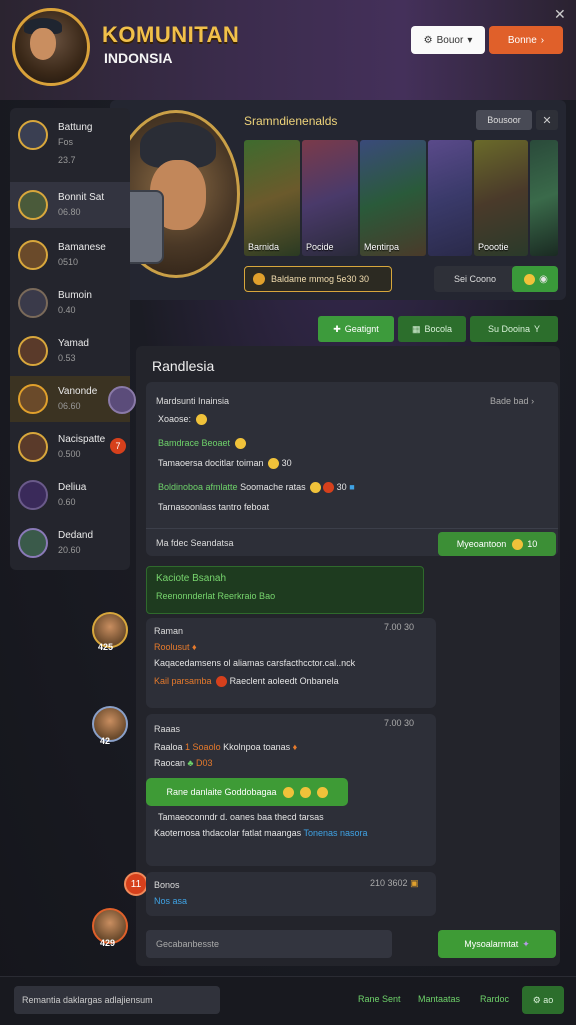  What do you see at coordinates (73, 399) in the screenshot?
I see `sidebar-item: Vanonde 06.60` at bounding box center [73, 399].